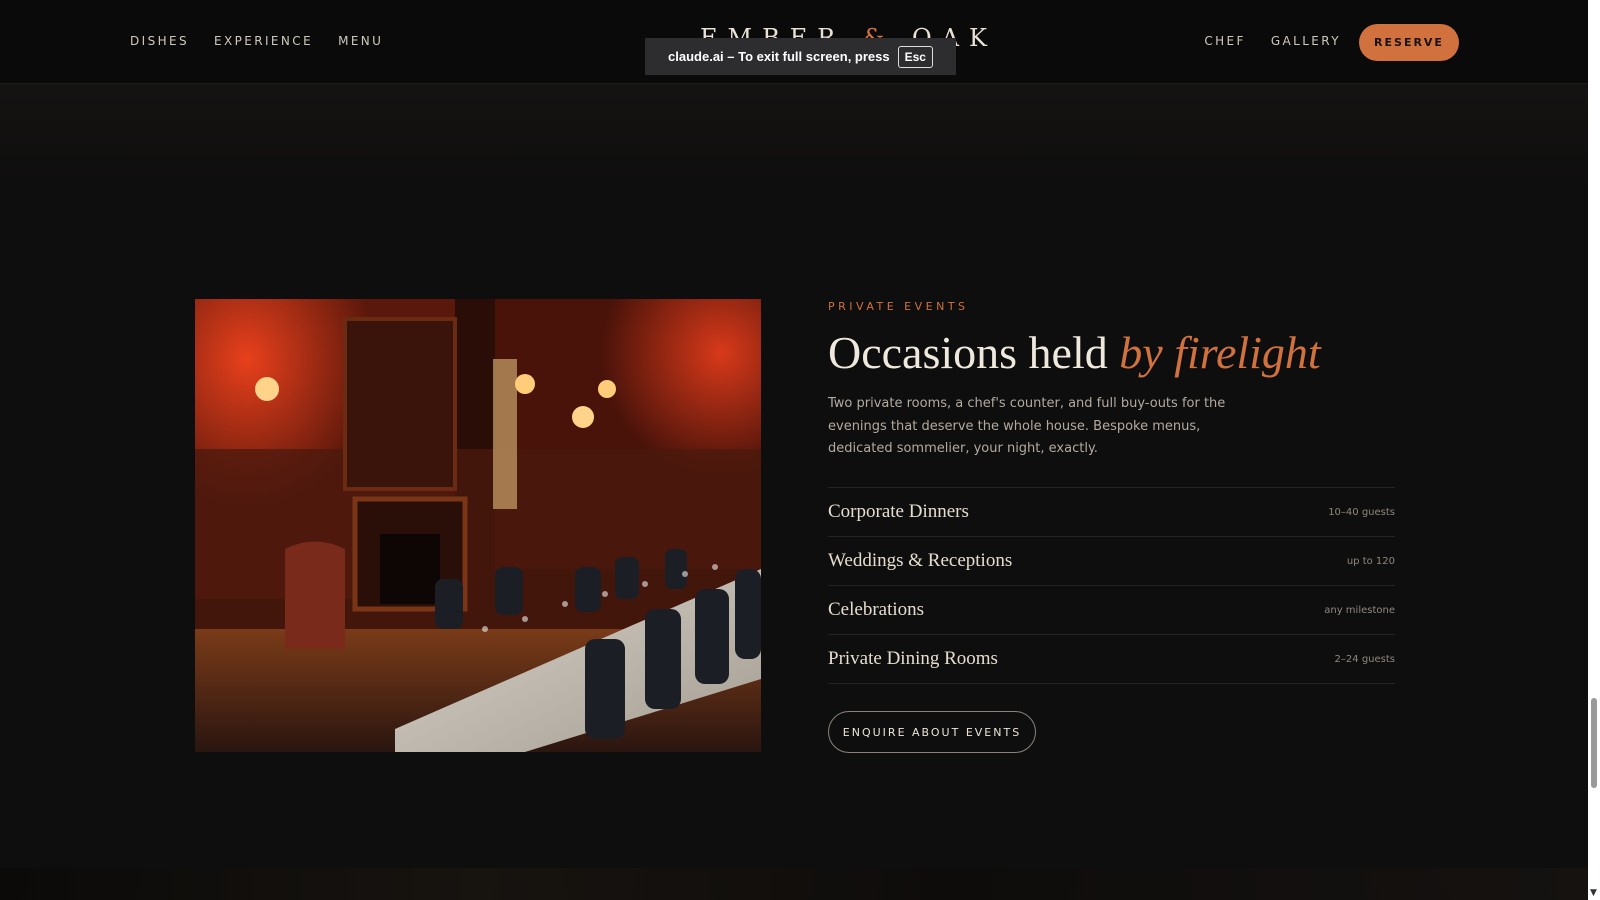  What do you see at coordinates (1111, 609) in the screenshot?
I see `list-item: Celebrations any milestone` at bounding box center [1111, 609].